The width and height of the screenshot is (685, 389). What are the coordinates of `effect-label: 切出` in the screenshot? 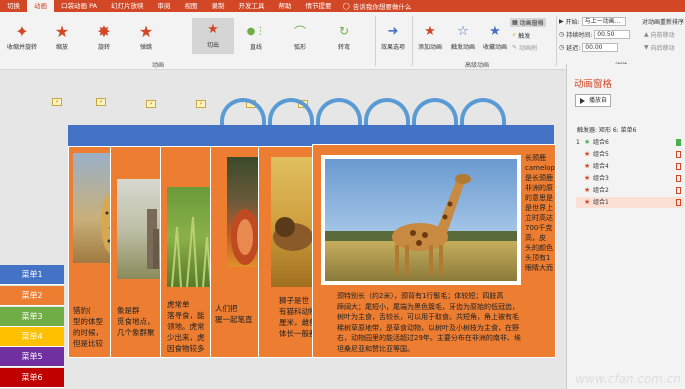 It's located at (212, 45).